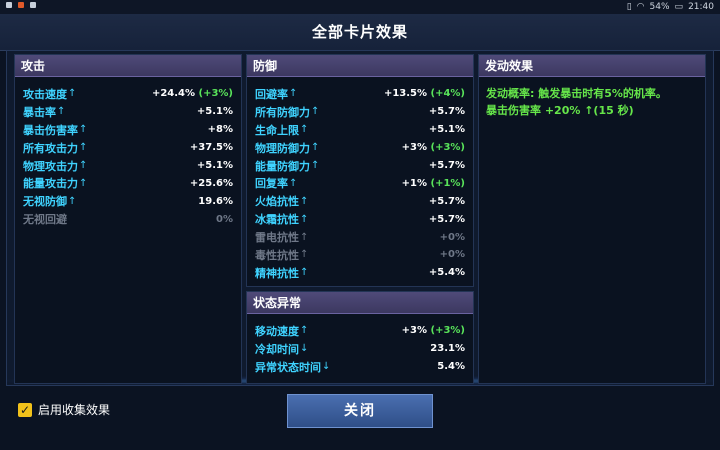 The width and height of the screenshot is (720, 450). Describe the element at coordinates (277, 255) in the screenshot. I see `stat-label: 毒性抗性` at that location.